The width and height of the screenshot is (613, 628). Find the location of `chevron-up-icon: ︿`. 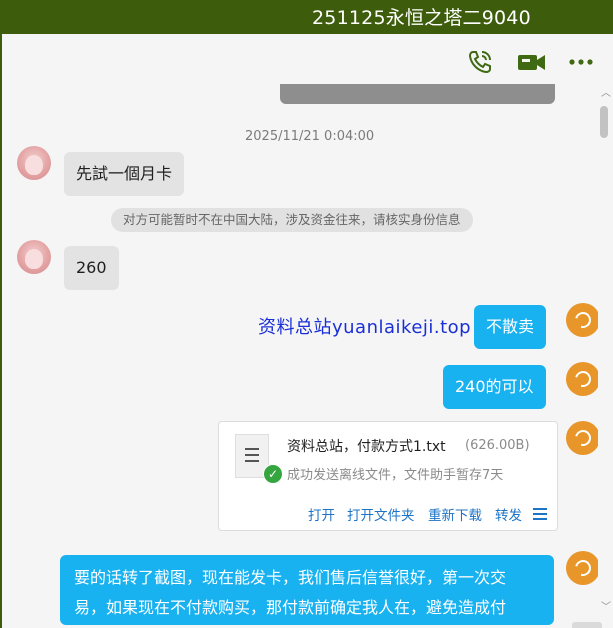

chevron-up-icon: ︿ is located at coordinates (606, 91).